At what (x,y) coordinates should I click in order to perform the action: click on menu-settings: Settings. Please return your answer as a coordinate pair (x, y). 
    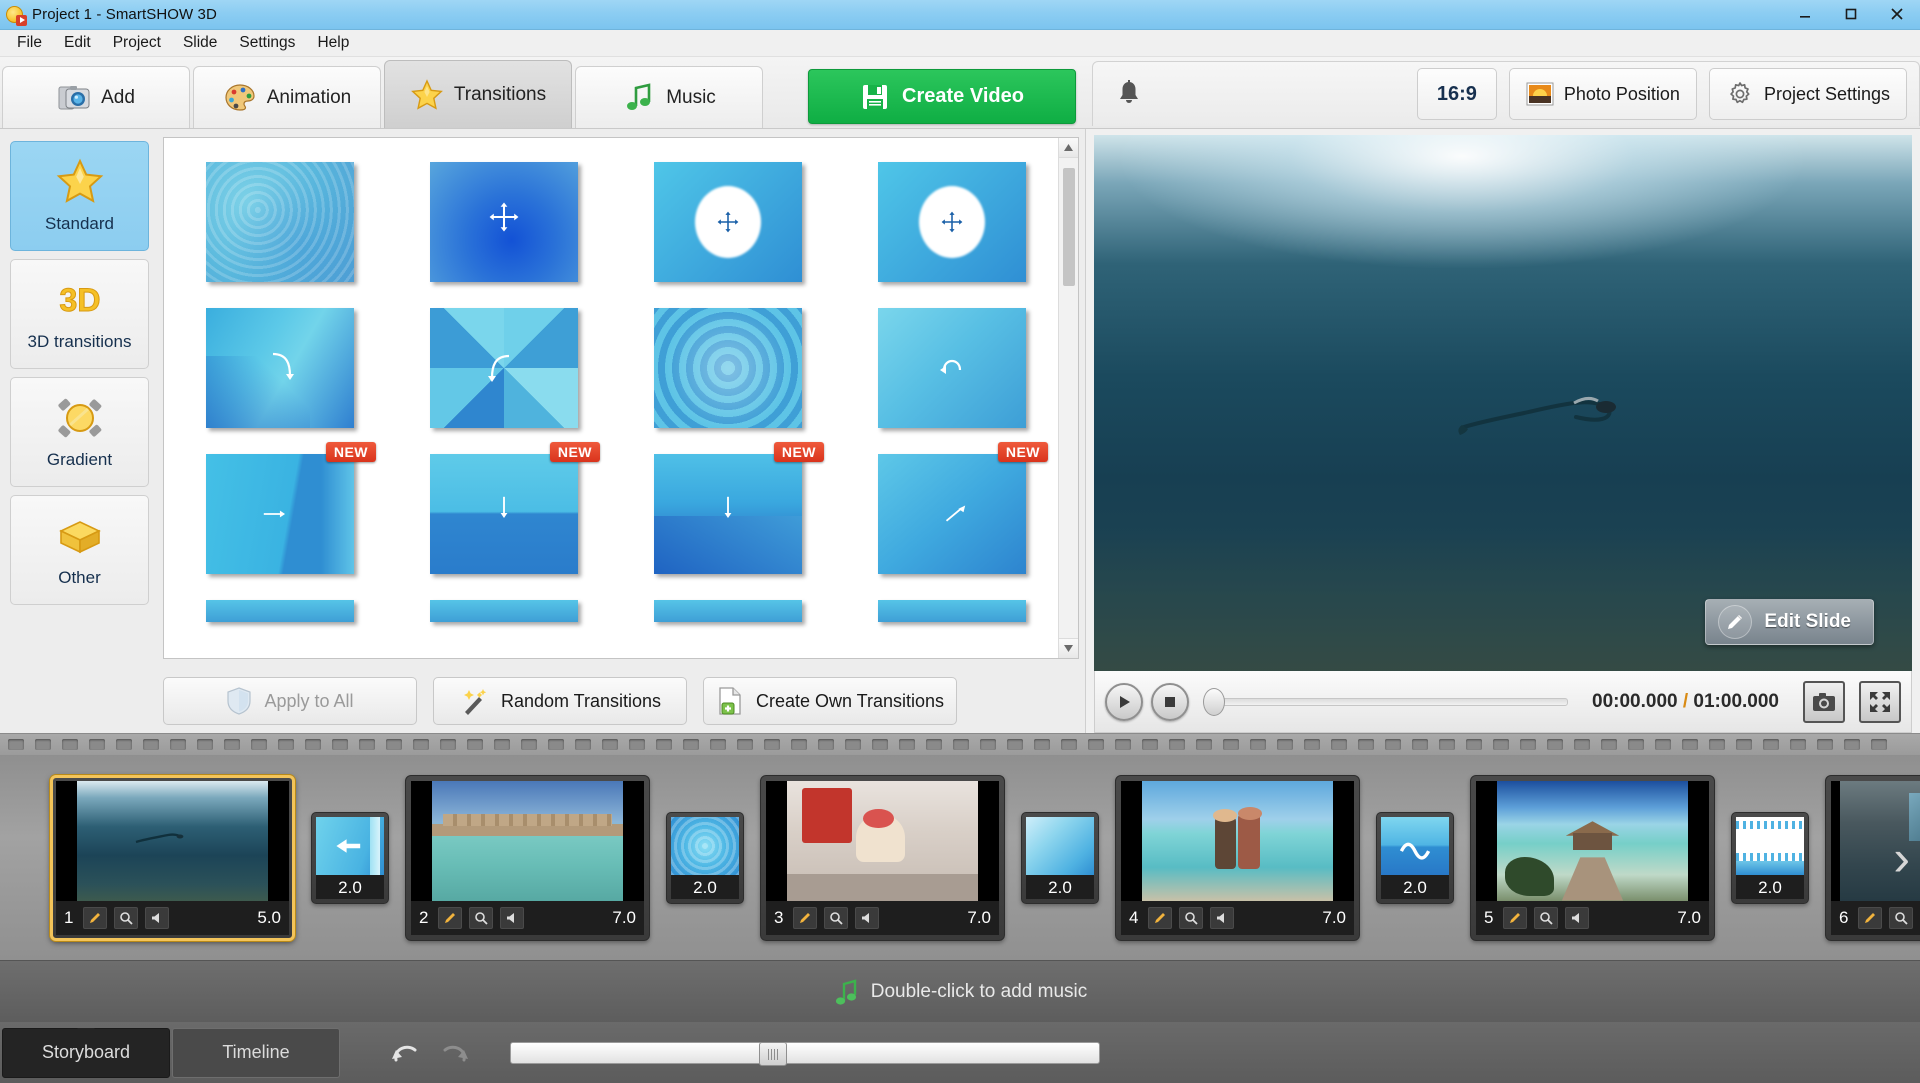
    Looking at the image, I should click on (267, 43).